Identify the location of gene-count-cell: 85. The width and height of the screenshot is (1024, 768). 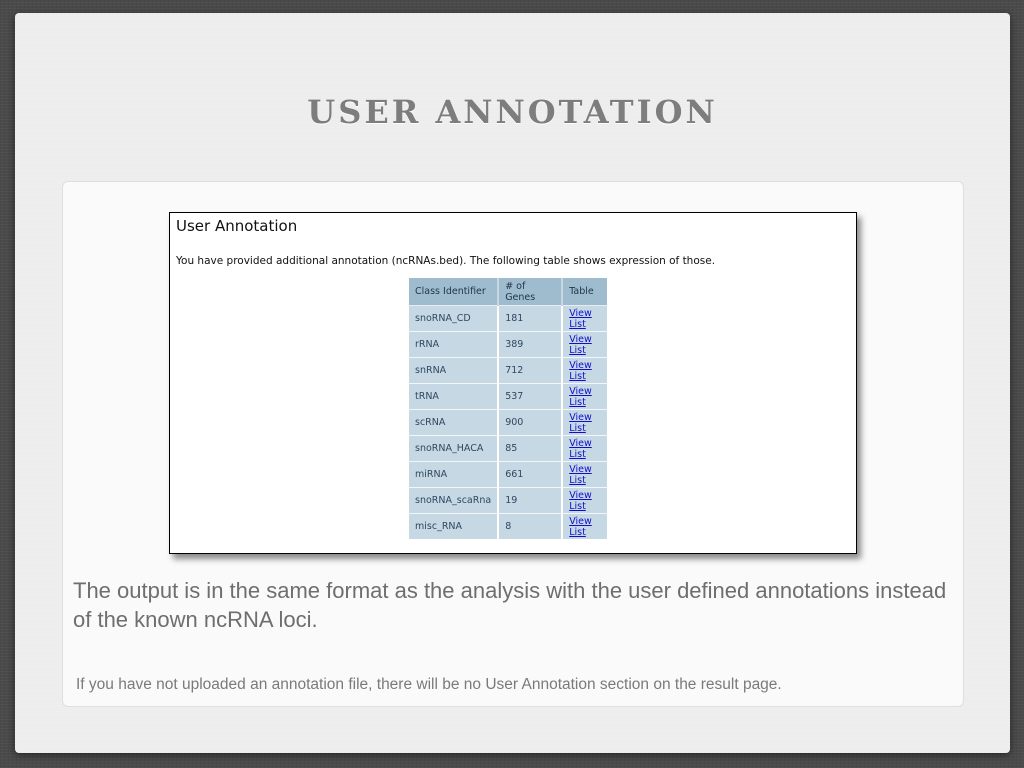
(531, 448).